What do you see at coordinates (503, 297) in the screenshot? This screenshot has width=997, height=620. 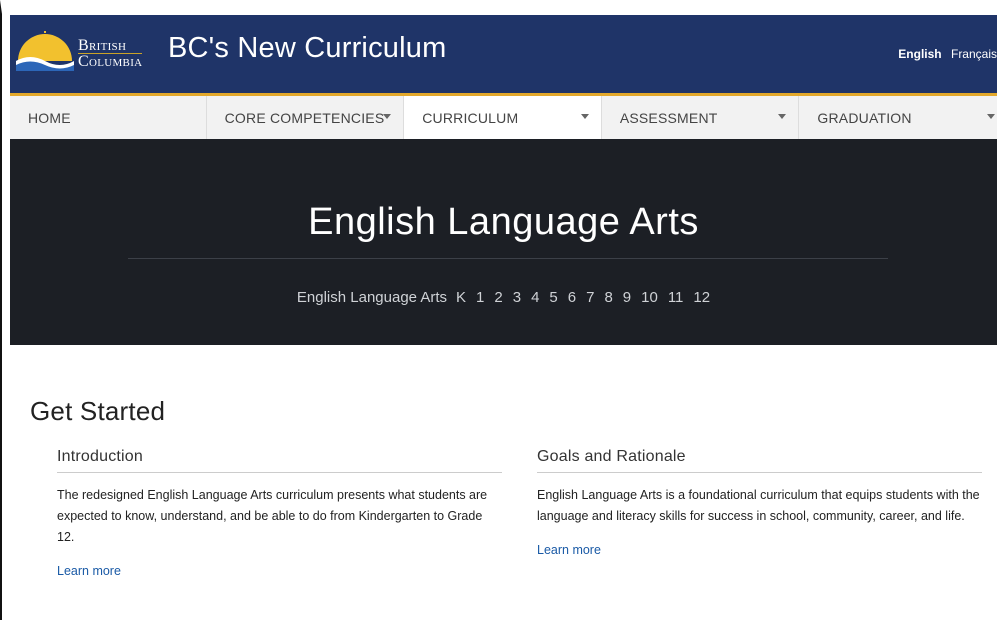 I see `grade-navigation: English Language Arts K 1 2 3 4 5 6 7 8 9 10 11 12` at bounding box center [503, 297].